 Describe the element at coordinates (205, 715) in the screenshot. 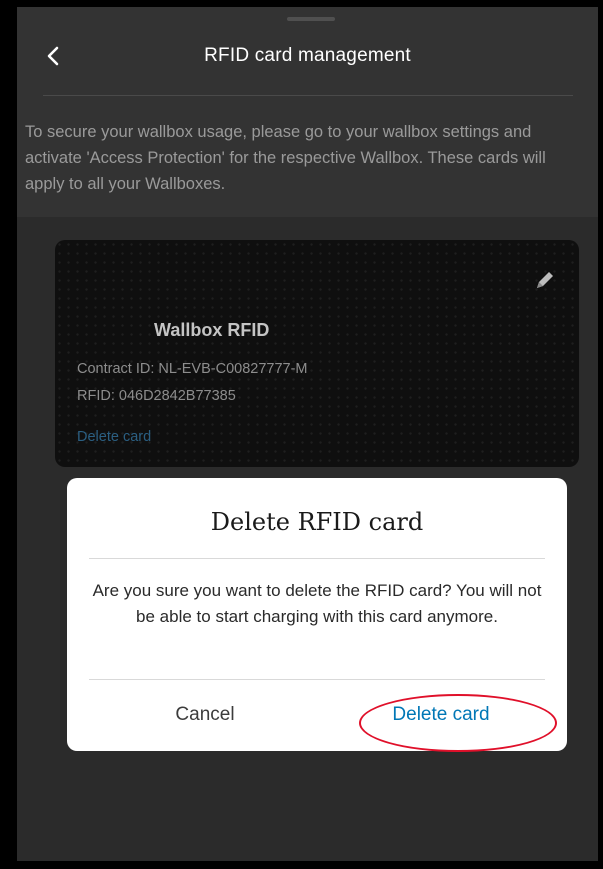

I see `cancel-button: Cancel` at that location.